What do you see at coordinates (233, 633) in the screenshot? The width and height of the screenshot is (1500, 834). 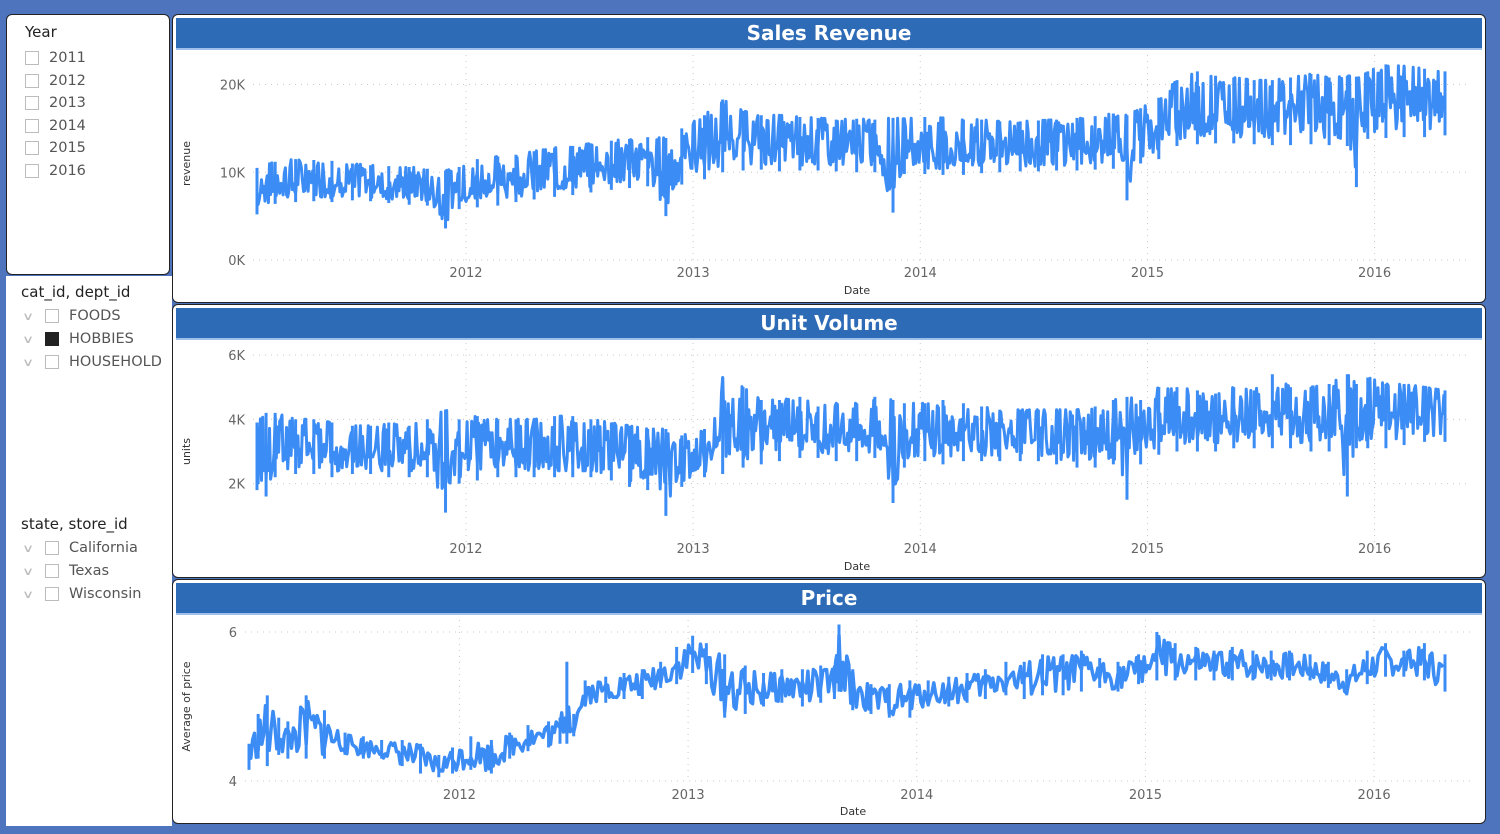 I see `y-tick-label: 6` at bounding box center [233, 633].